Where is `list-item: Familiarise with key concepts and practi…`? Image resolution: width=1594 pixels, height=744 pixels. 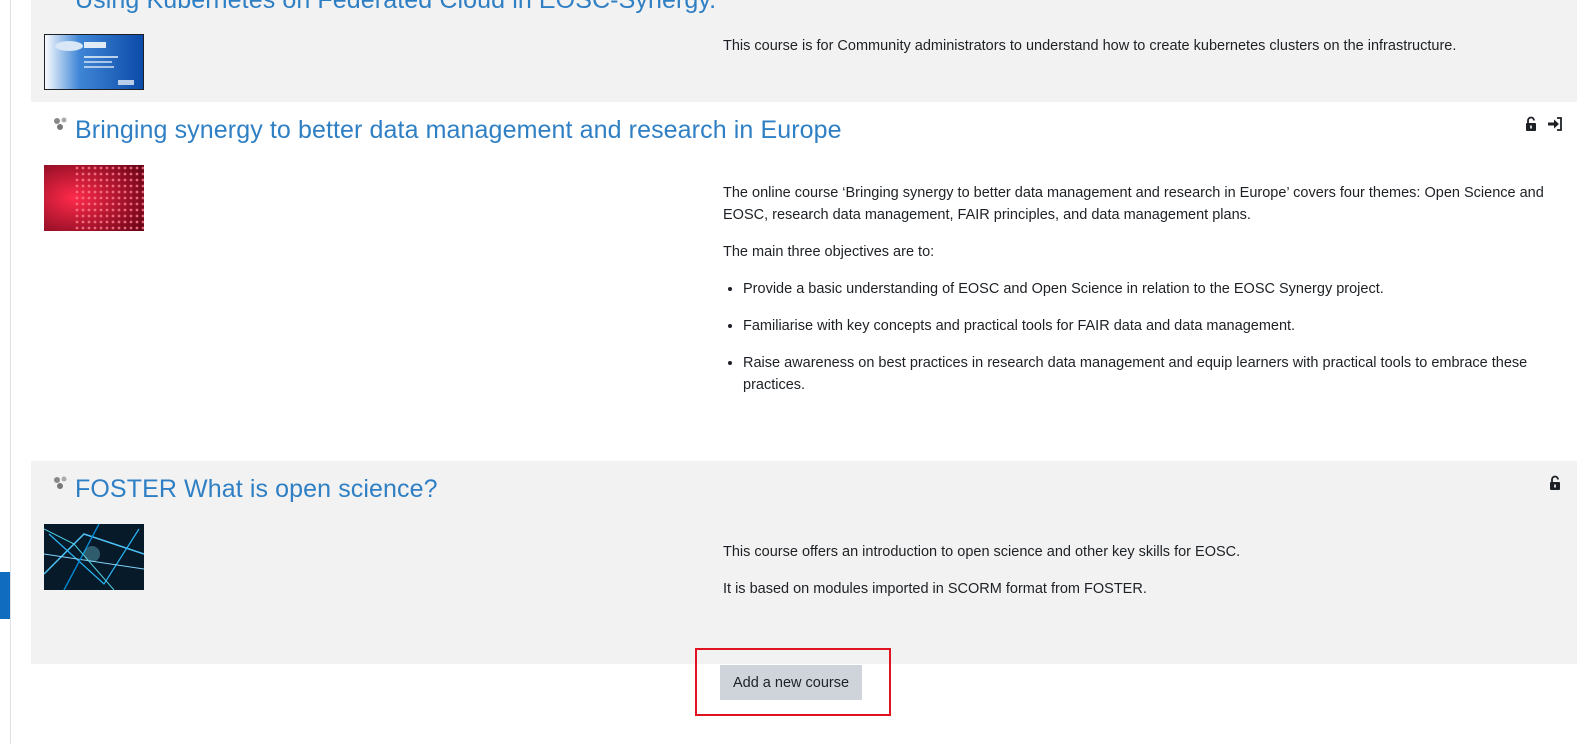 list-item: Familiarise with key concepts and practi… is located at coordinates (1153, 326).